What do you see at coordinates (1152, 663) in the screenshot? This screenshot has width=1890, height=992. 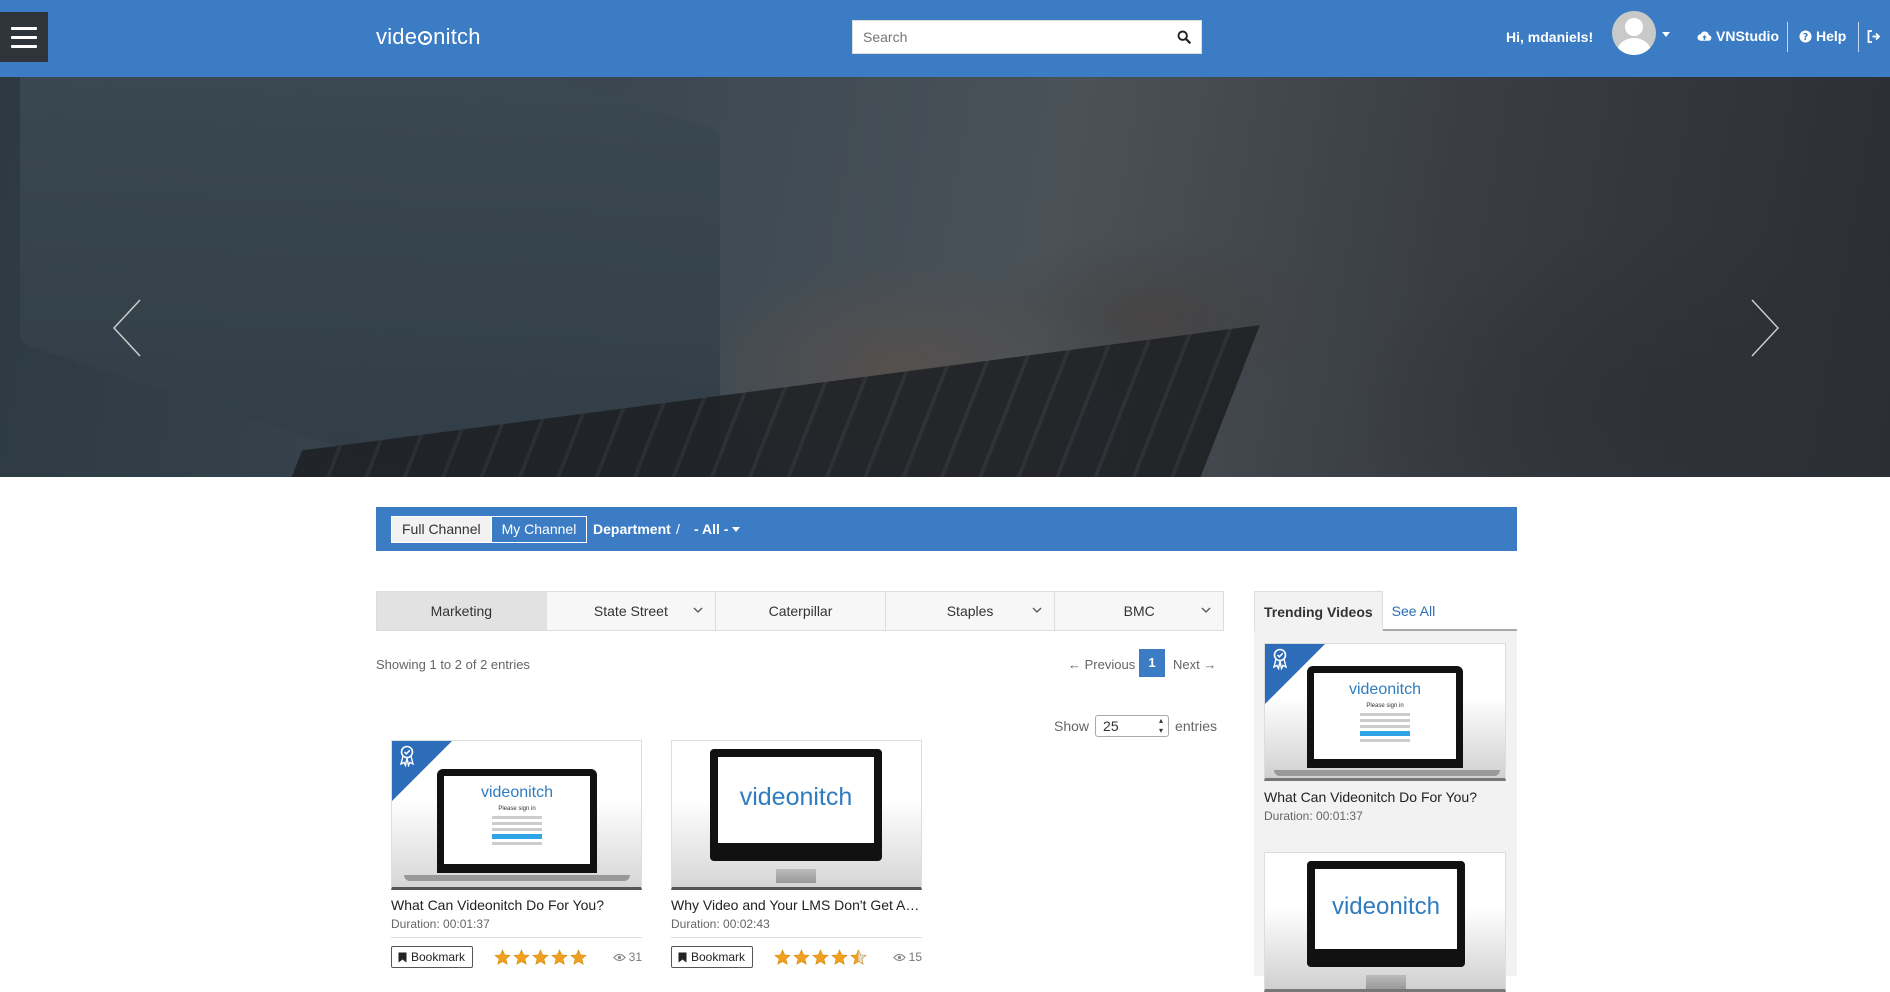 I see `page-1-button: 1` at bounding box center [1152, 663].